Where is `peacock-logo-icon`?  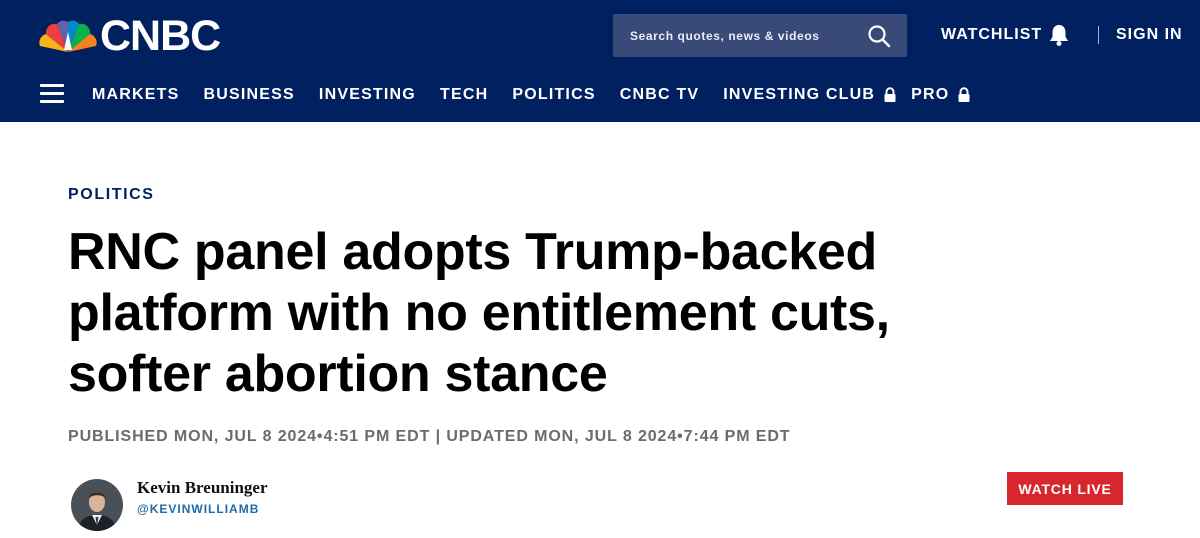 peacock-logo-icon is located at coordinates (68, 36).